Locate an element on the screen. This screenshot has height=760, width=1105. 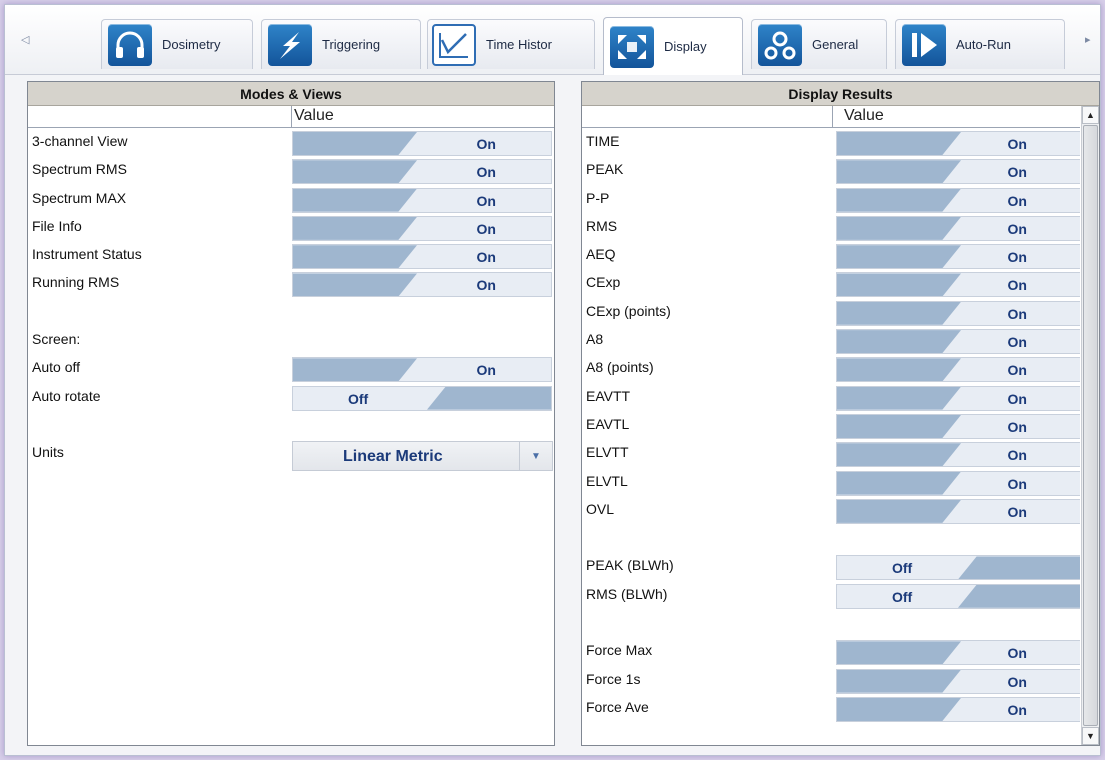
toggle-time: On is located at coordinates (958, 143).